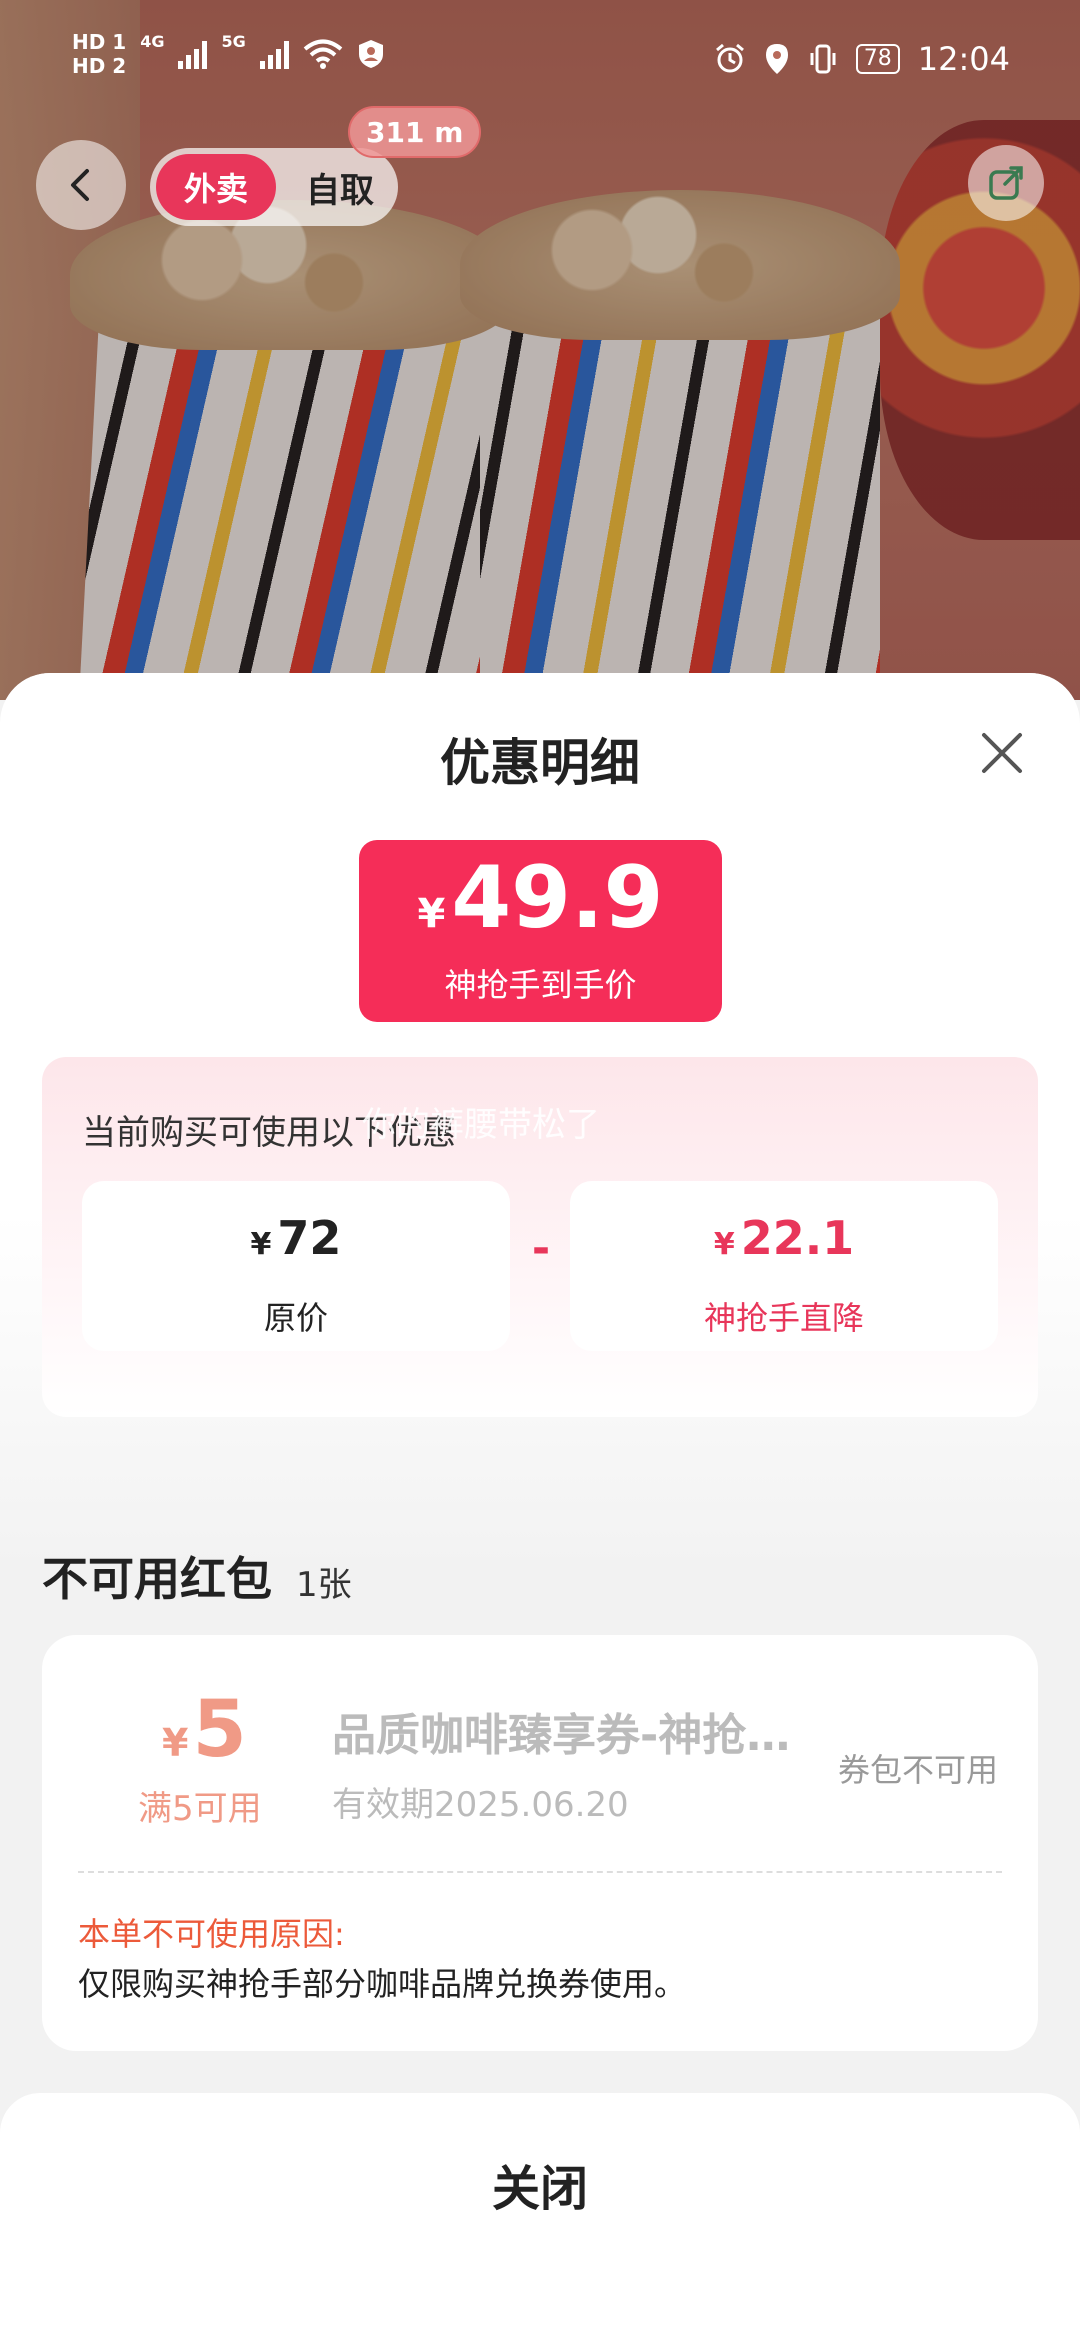 The height and width of the screenshot is (2340, 1080). Describe the element at coordinates (963, 59) in the screenshot. I see `clock: 12:04` at that location.